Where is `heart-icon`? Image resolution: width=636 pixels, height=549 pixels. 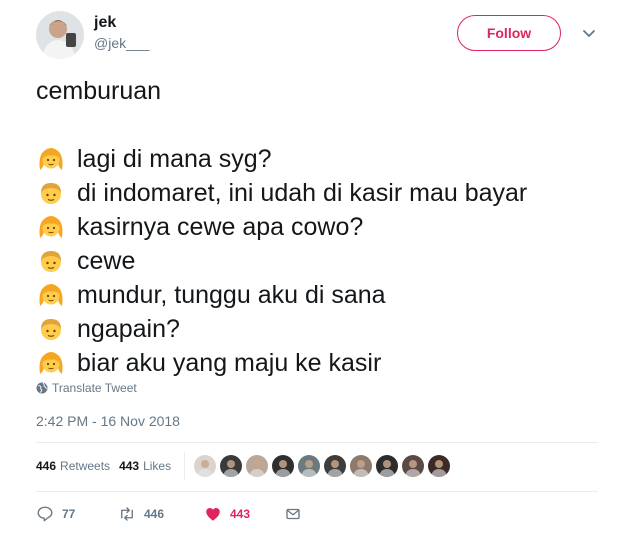
heart-icon is located at coordinates (213, 514).